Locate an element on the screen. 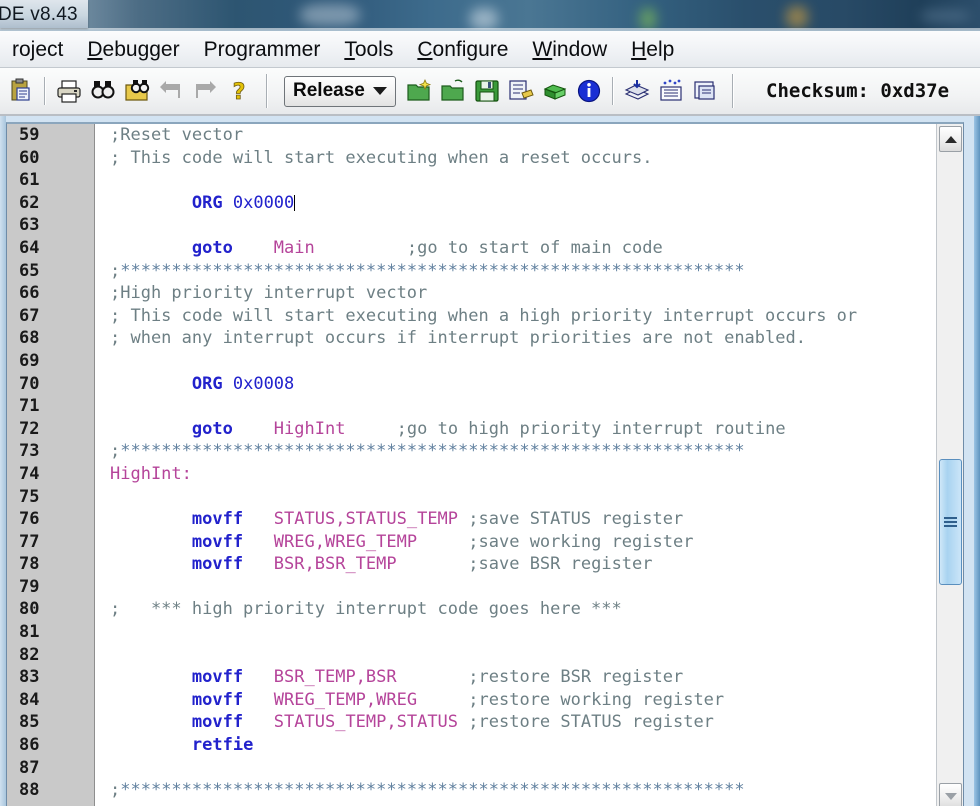  menu-tools: Tools is located at coordinates (368, 49).